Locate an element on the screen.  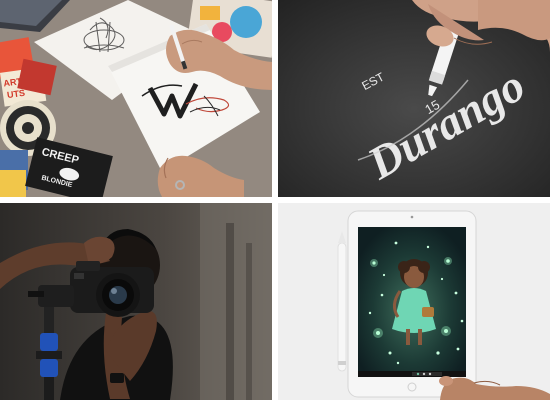
apple-pencil is located at coordinates (342, 301).